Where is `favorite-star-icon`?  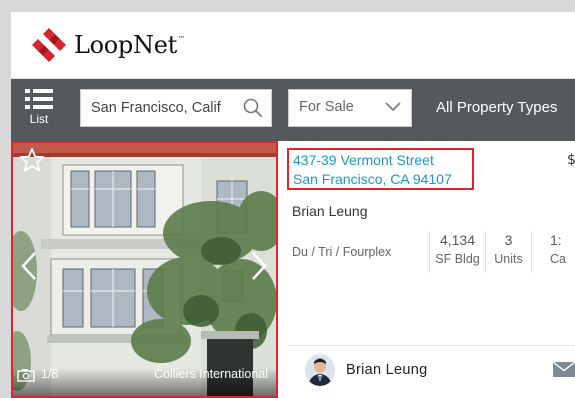
favorite-star-icon is located at coordinates (32, 160).